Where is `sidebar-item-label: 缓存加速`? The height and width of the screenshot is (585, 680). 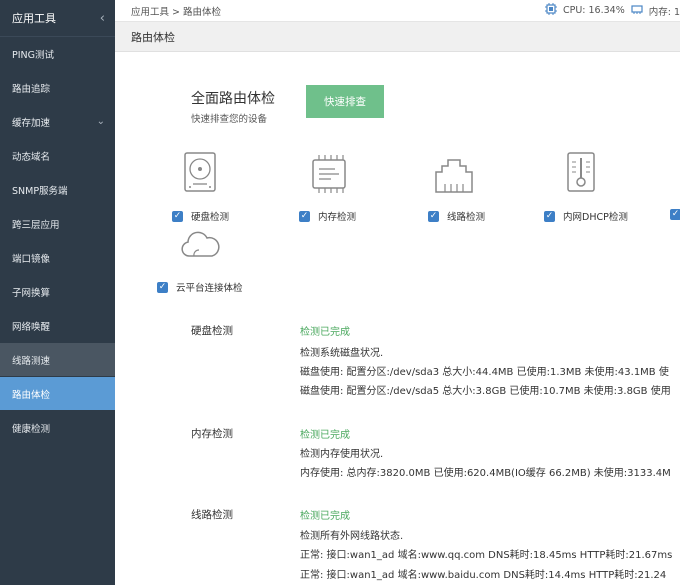 sidebar-item-label: 缓存加速 is located at coordinates (31, 123).